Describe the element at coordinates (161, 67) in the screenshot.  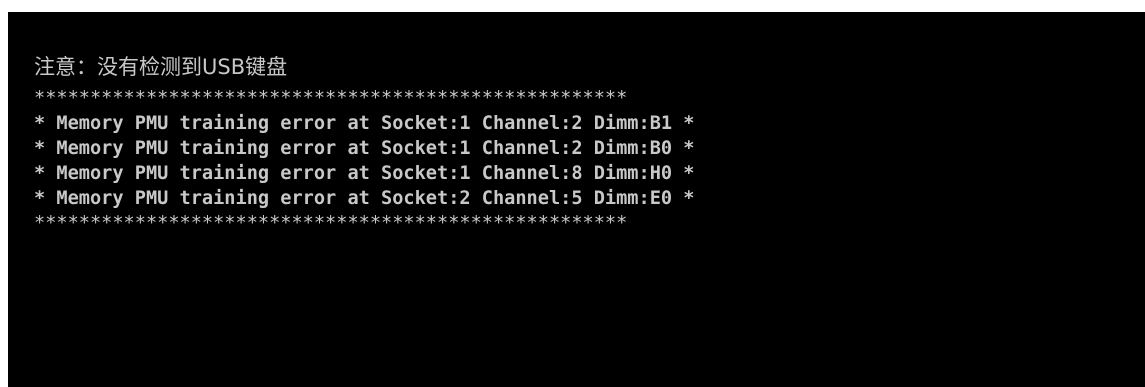
I see `usb-keyboard-notice: 注意：没有检测到USB键盘` at that location.